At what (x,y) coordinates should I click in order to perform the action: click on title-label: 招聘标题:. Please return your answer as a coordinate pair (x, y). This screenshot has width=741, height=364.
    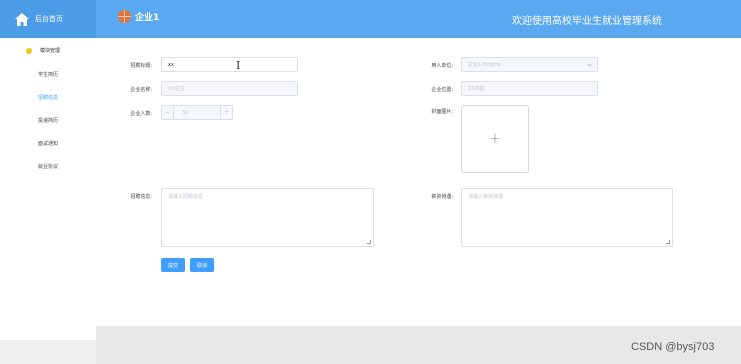
    Looking at the image, I should click on (141, 66).